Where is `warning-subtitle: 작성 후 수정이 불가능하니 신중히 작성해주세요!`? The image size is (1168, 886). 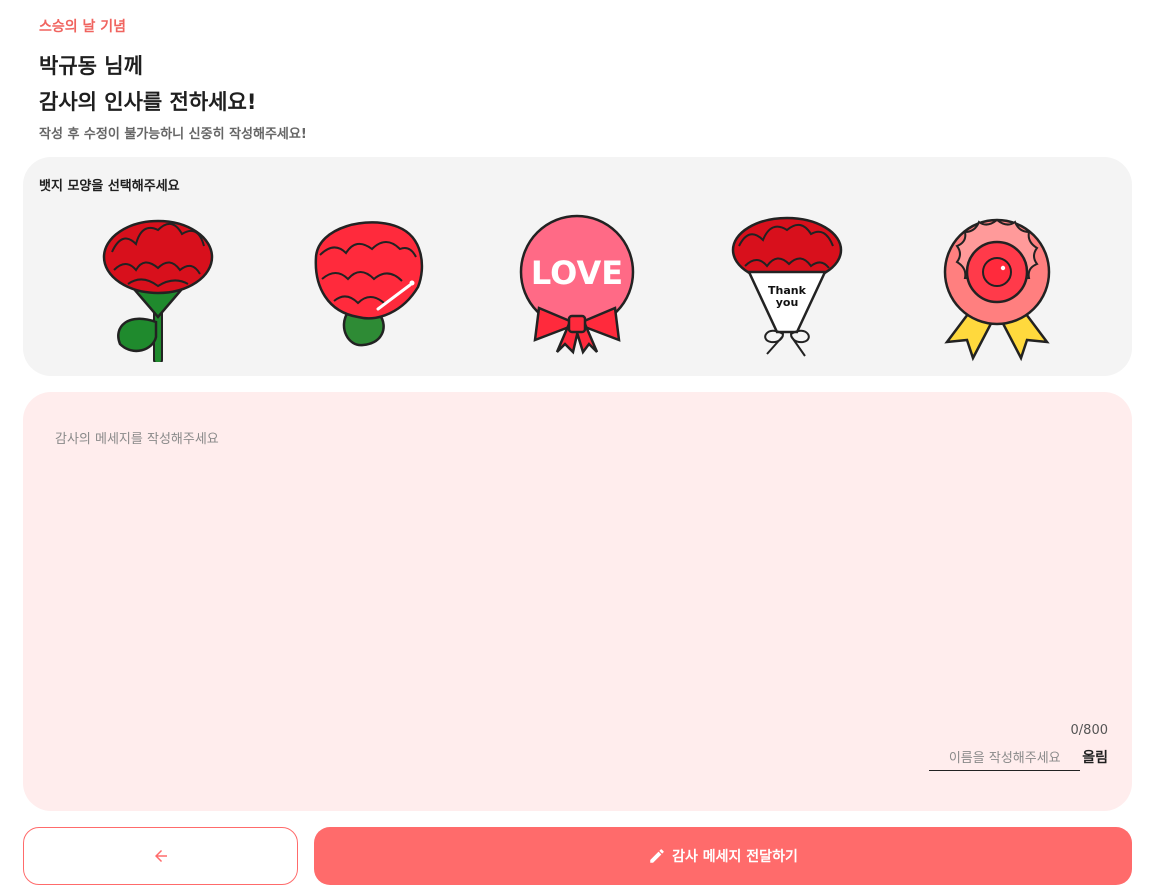 warning-subtitle: 작성 후 수정이 불가능하니 신중히 작성해주세요! is located at coordinates (173, 134).